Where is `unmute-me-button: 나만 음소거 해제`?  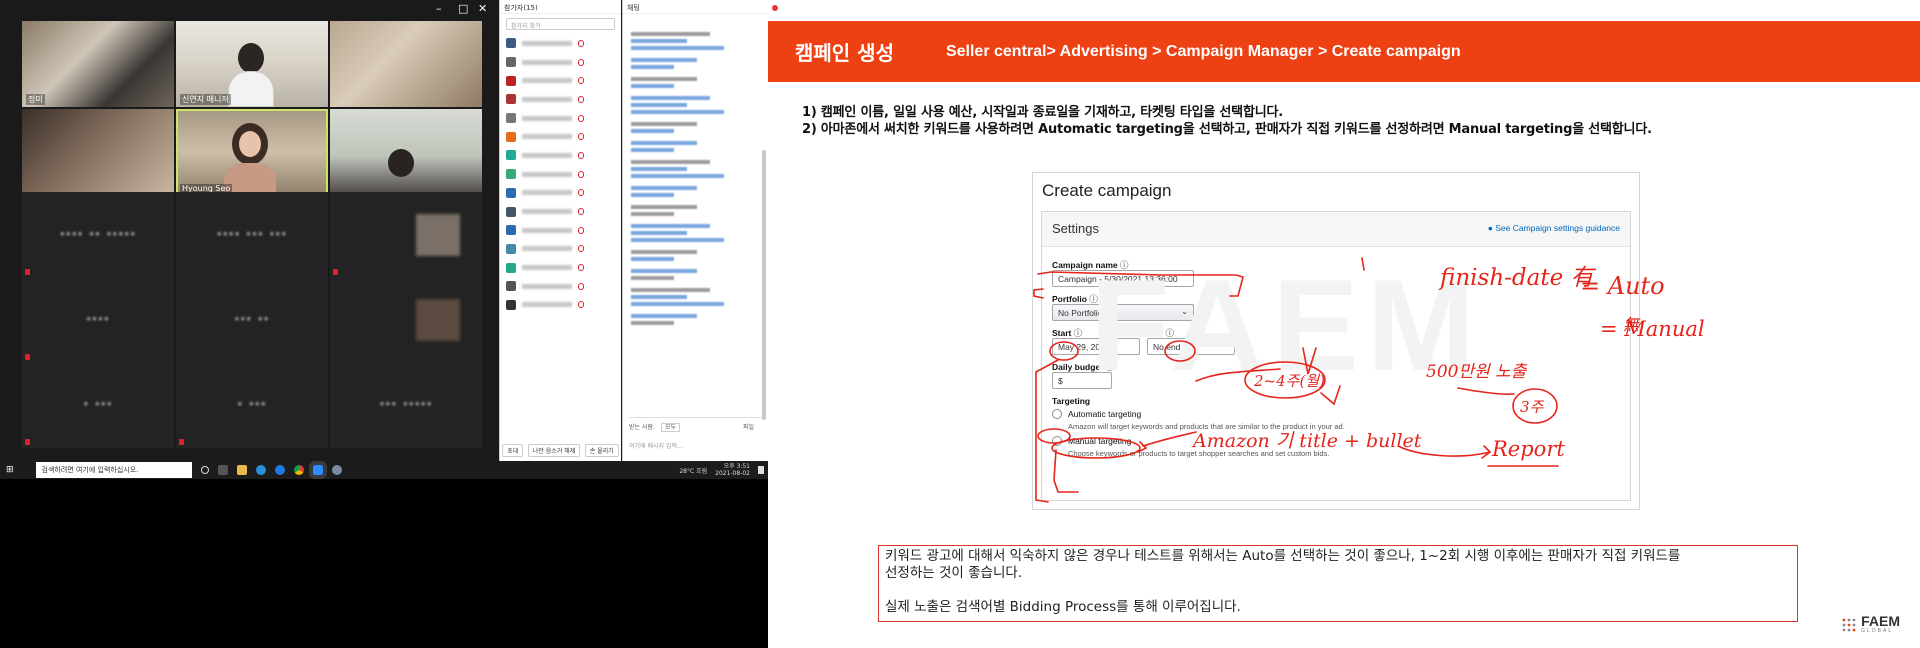 unmute-me-button: 나만 음소거 해제 is located at coordinates (554, 450).